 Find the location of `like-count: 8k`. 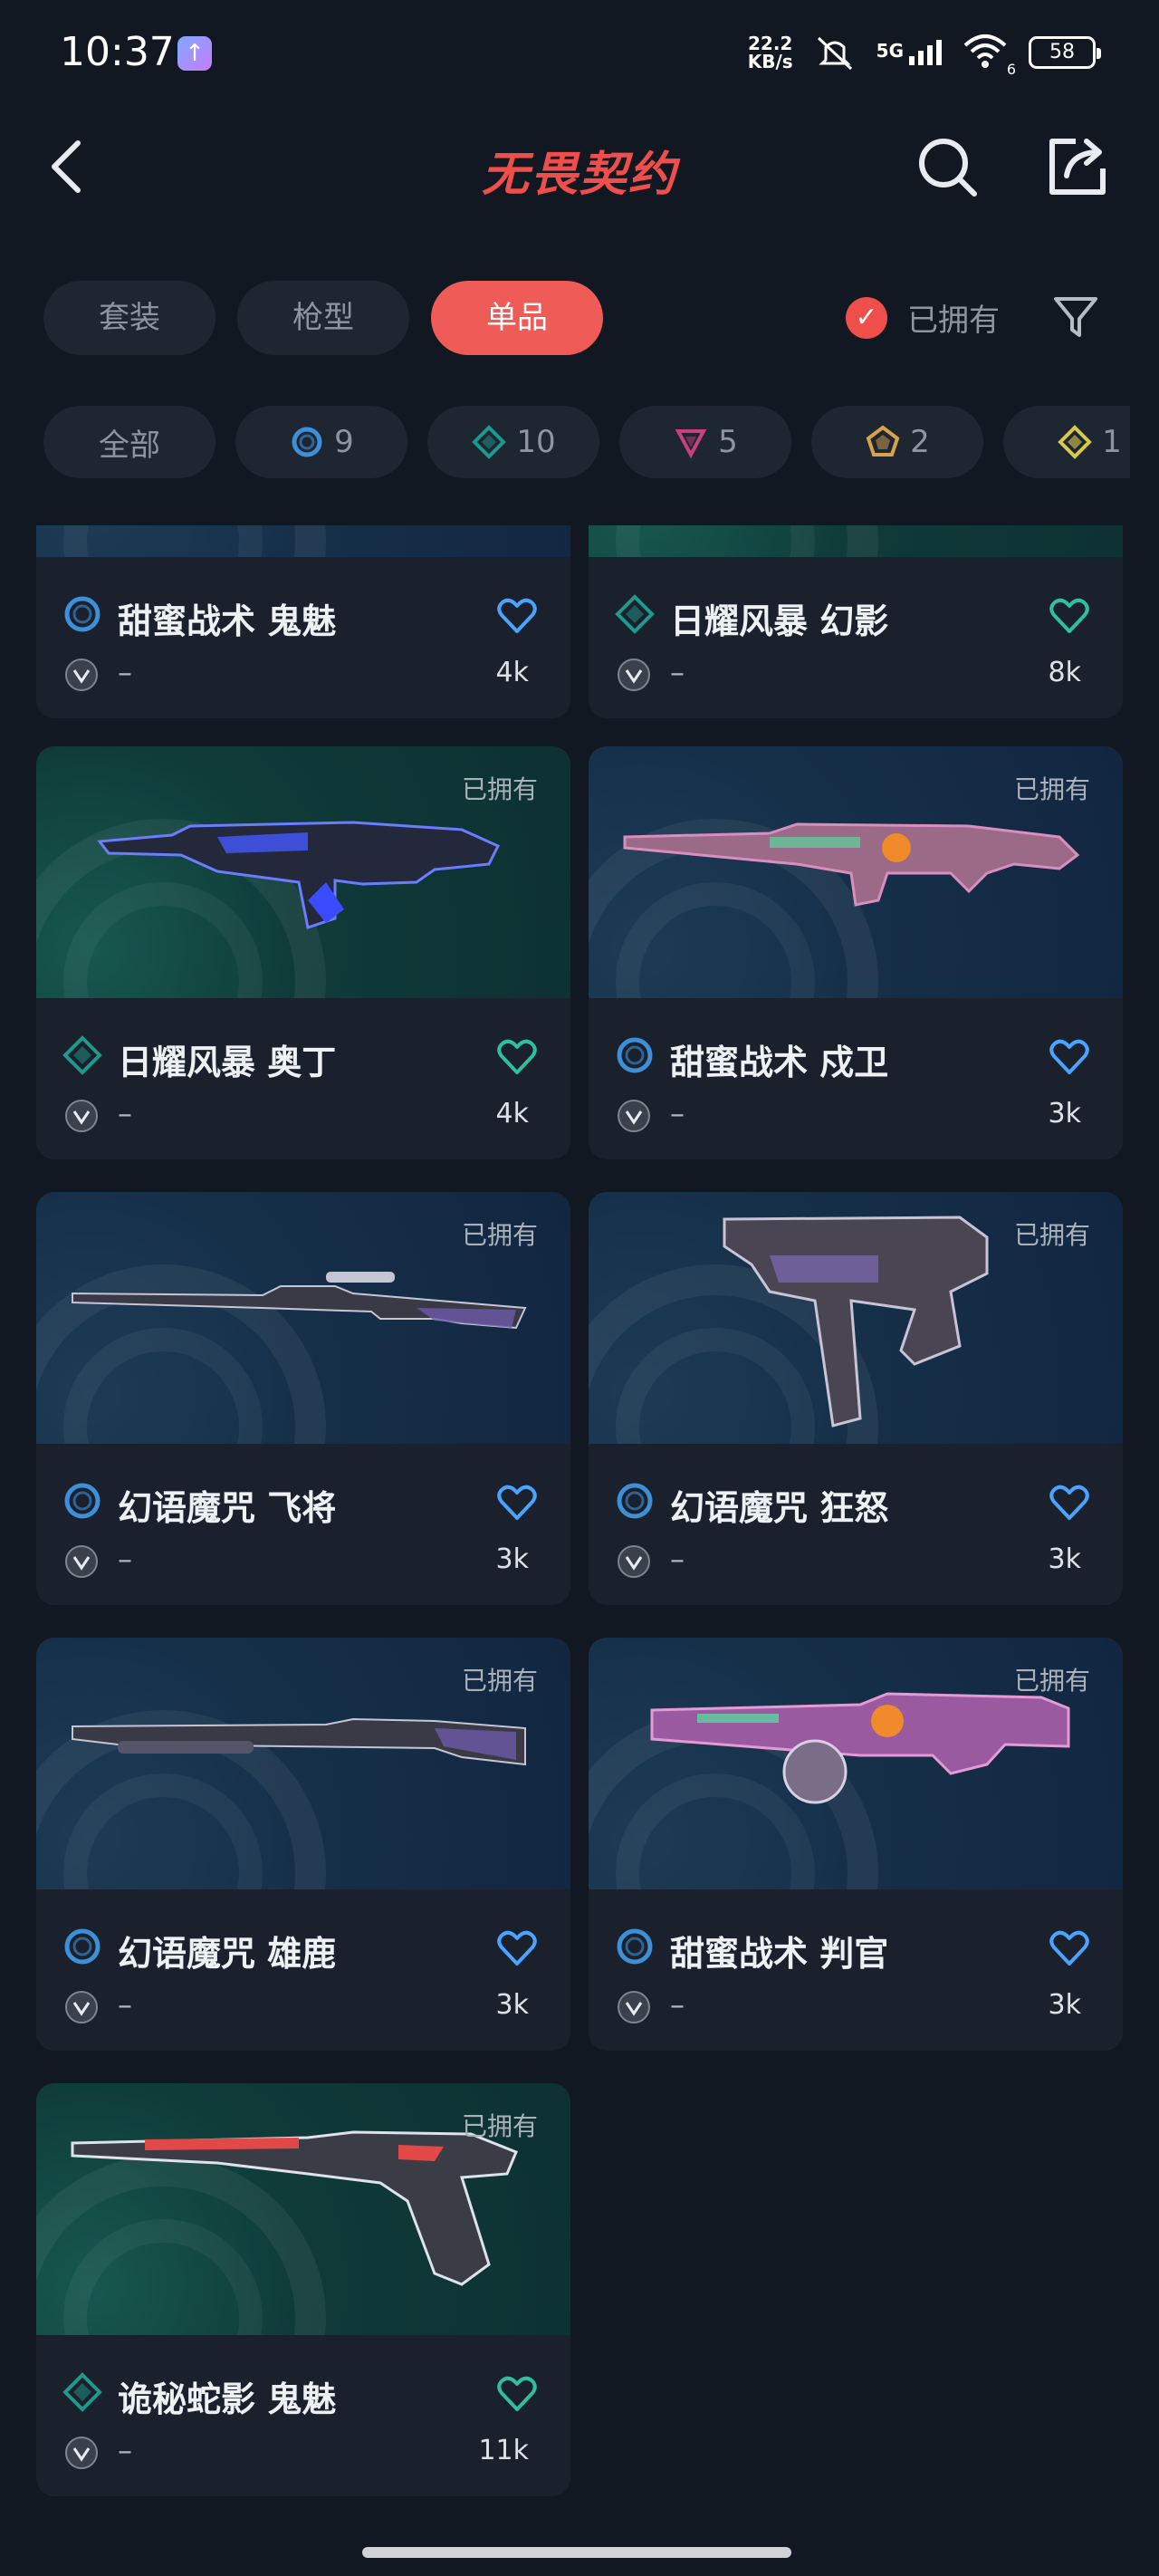

like-count: 8k is located at coordinates (1064, 672).